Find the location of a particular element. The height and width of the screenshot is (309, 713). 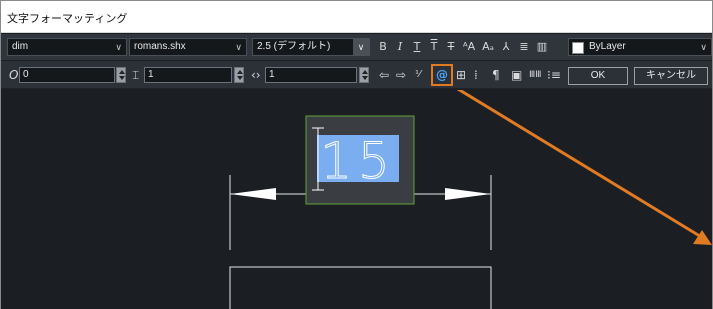

undo-icon: ⇦ is located at coordinates (384, 75).